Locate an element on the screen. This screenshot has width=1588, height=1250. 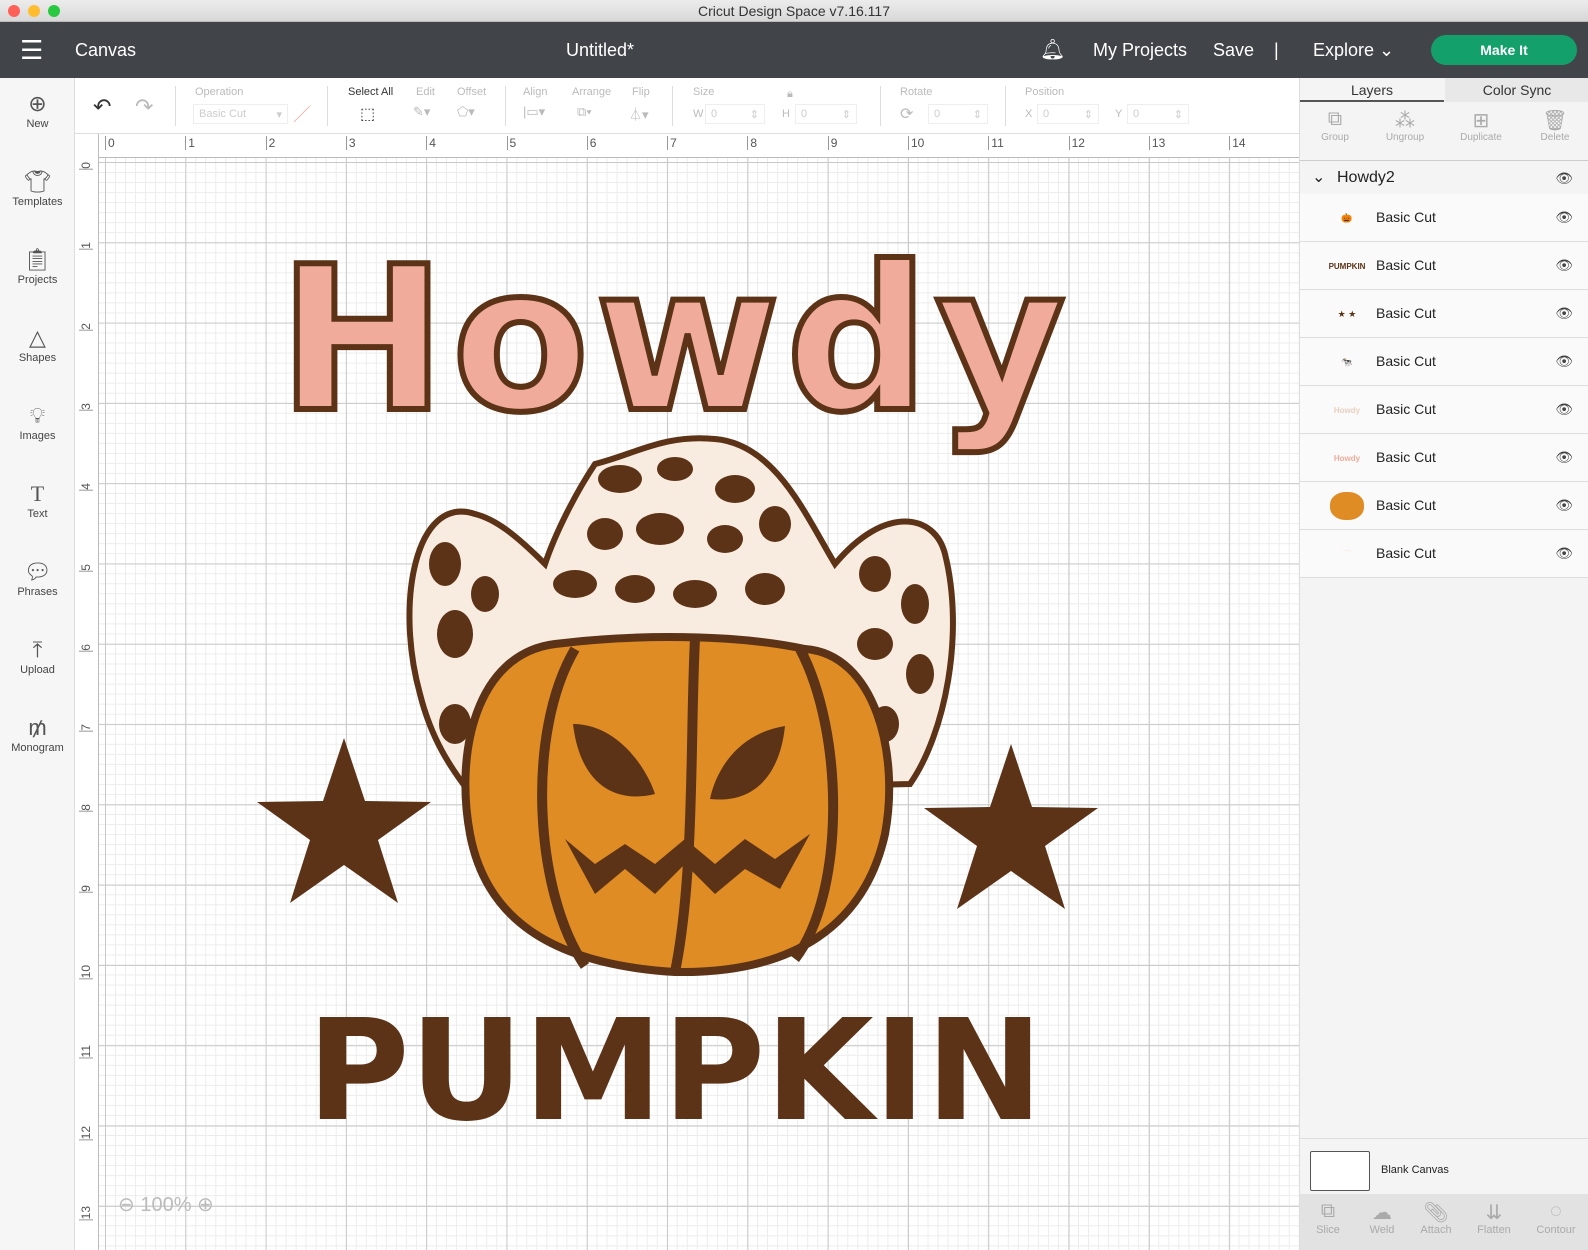
layer-row: Basic Cut 👁︎ is located at coordinates (1444, 506).